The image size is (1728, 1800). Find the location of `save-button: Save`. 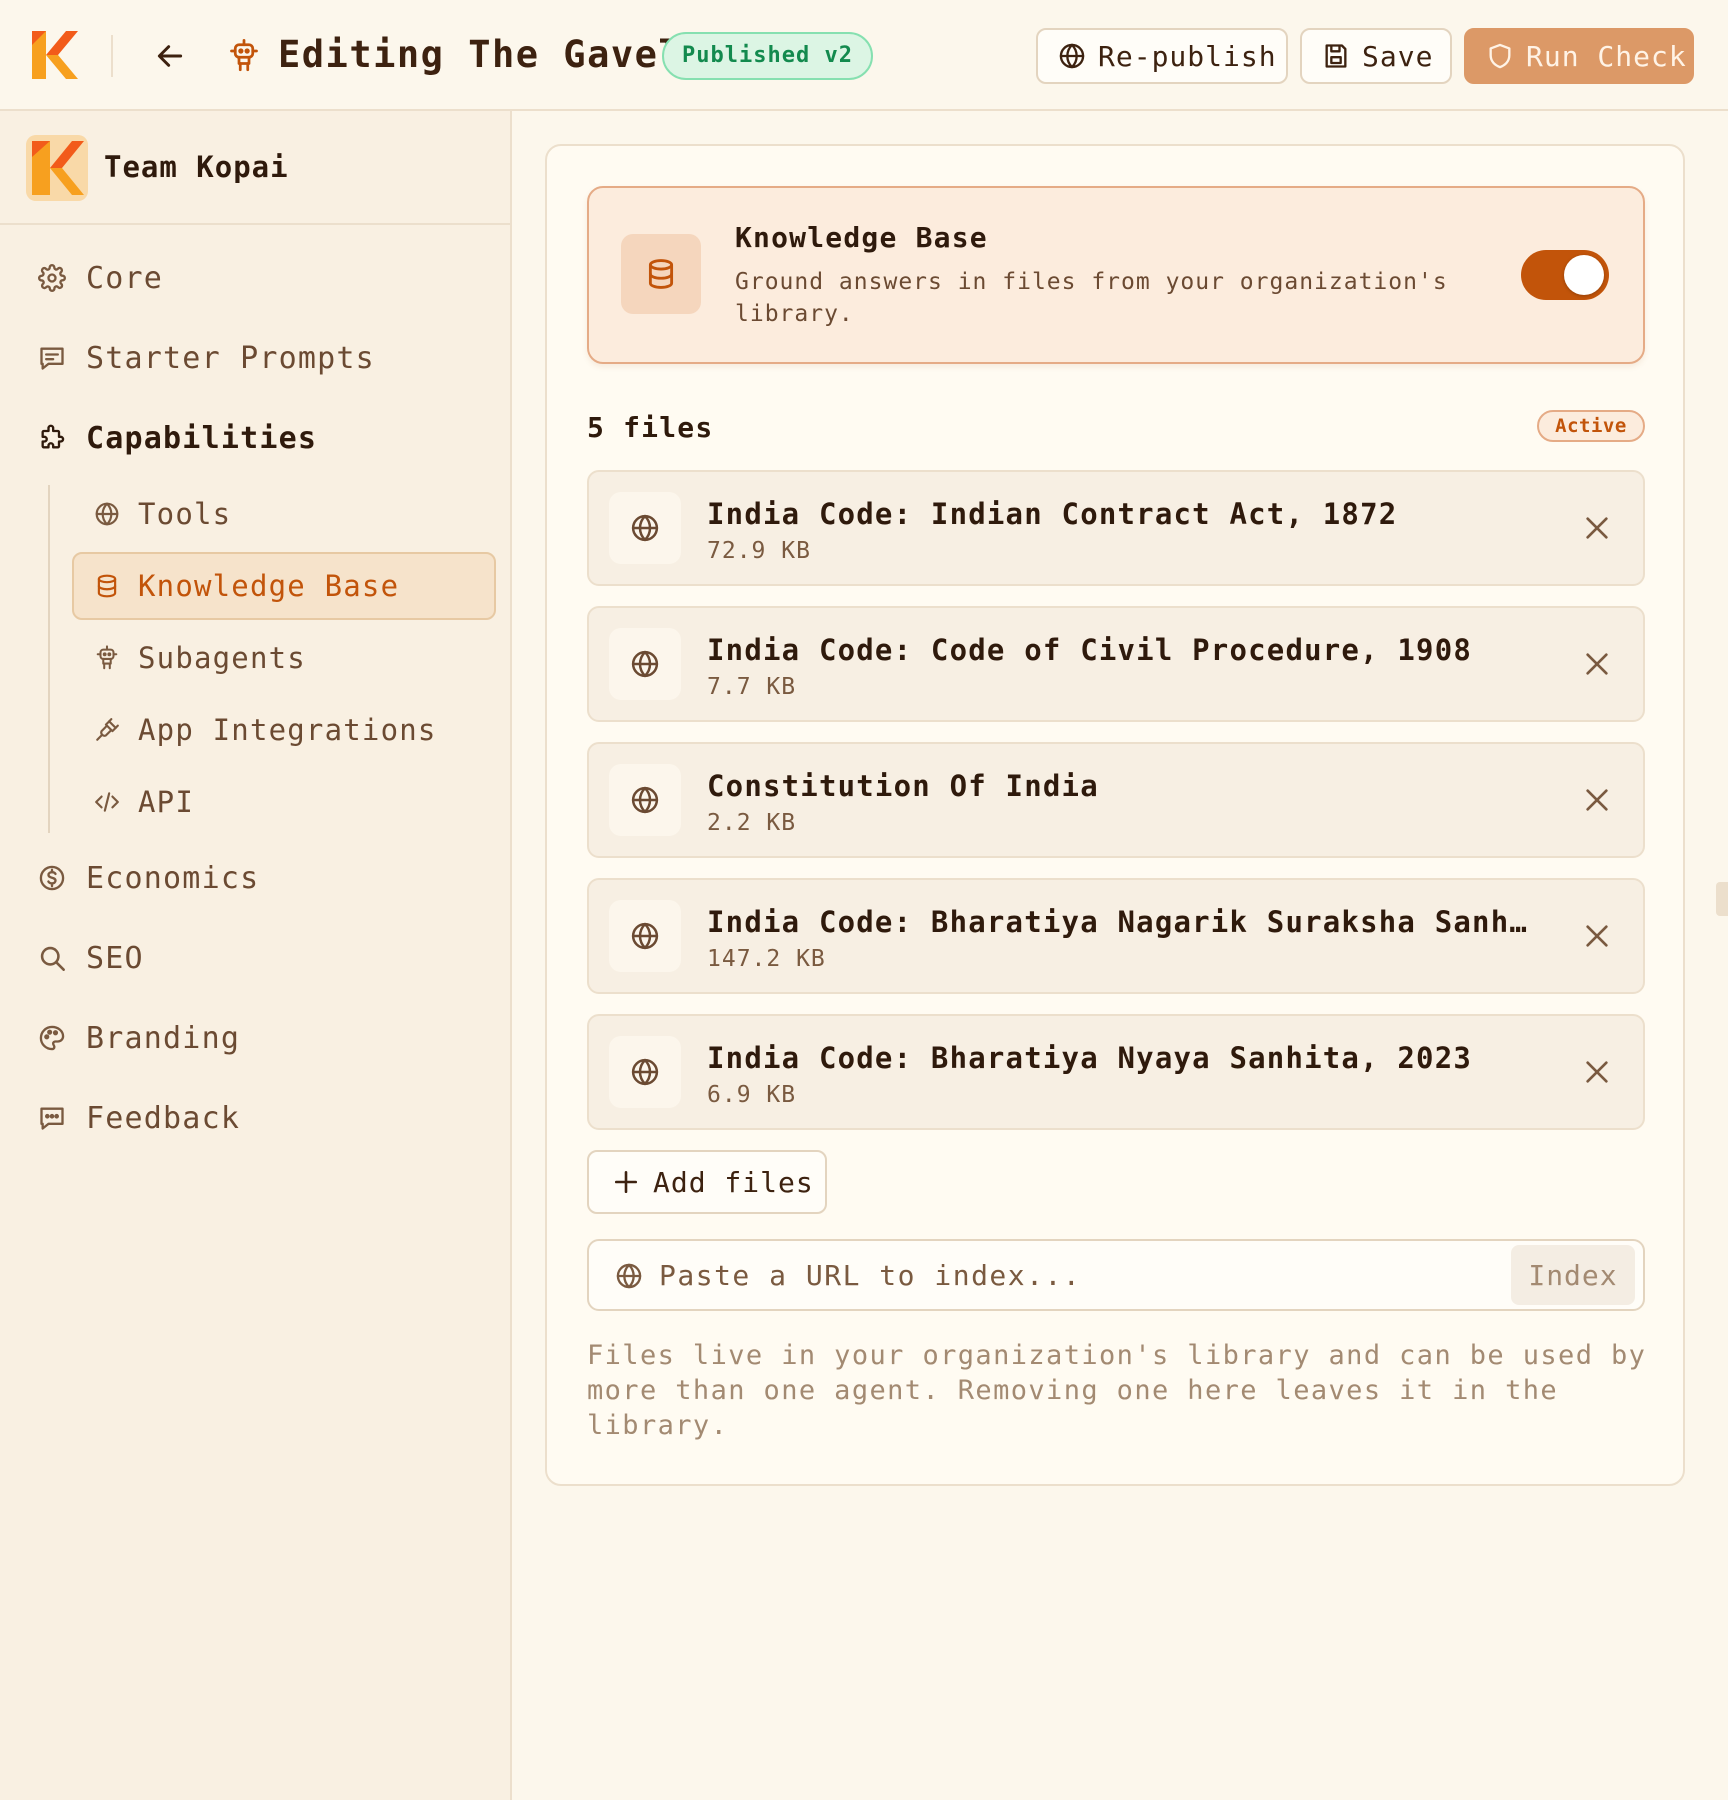

save-button: Save is located at coordinates (1376, 56).